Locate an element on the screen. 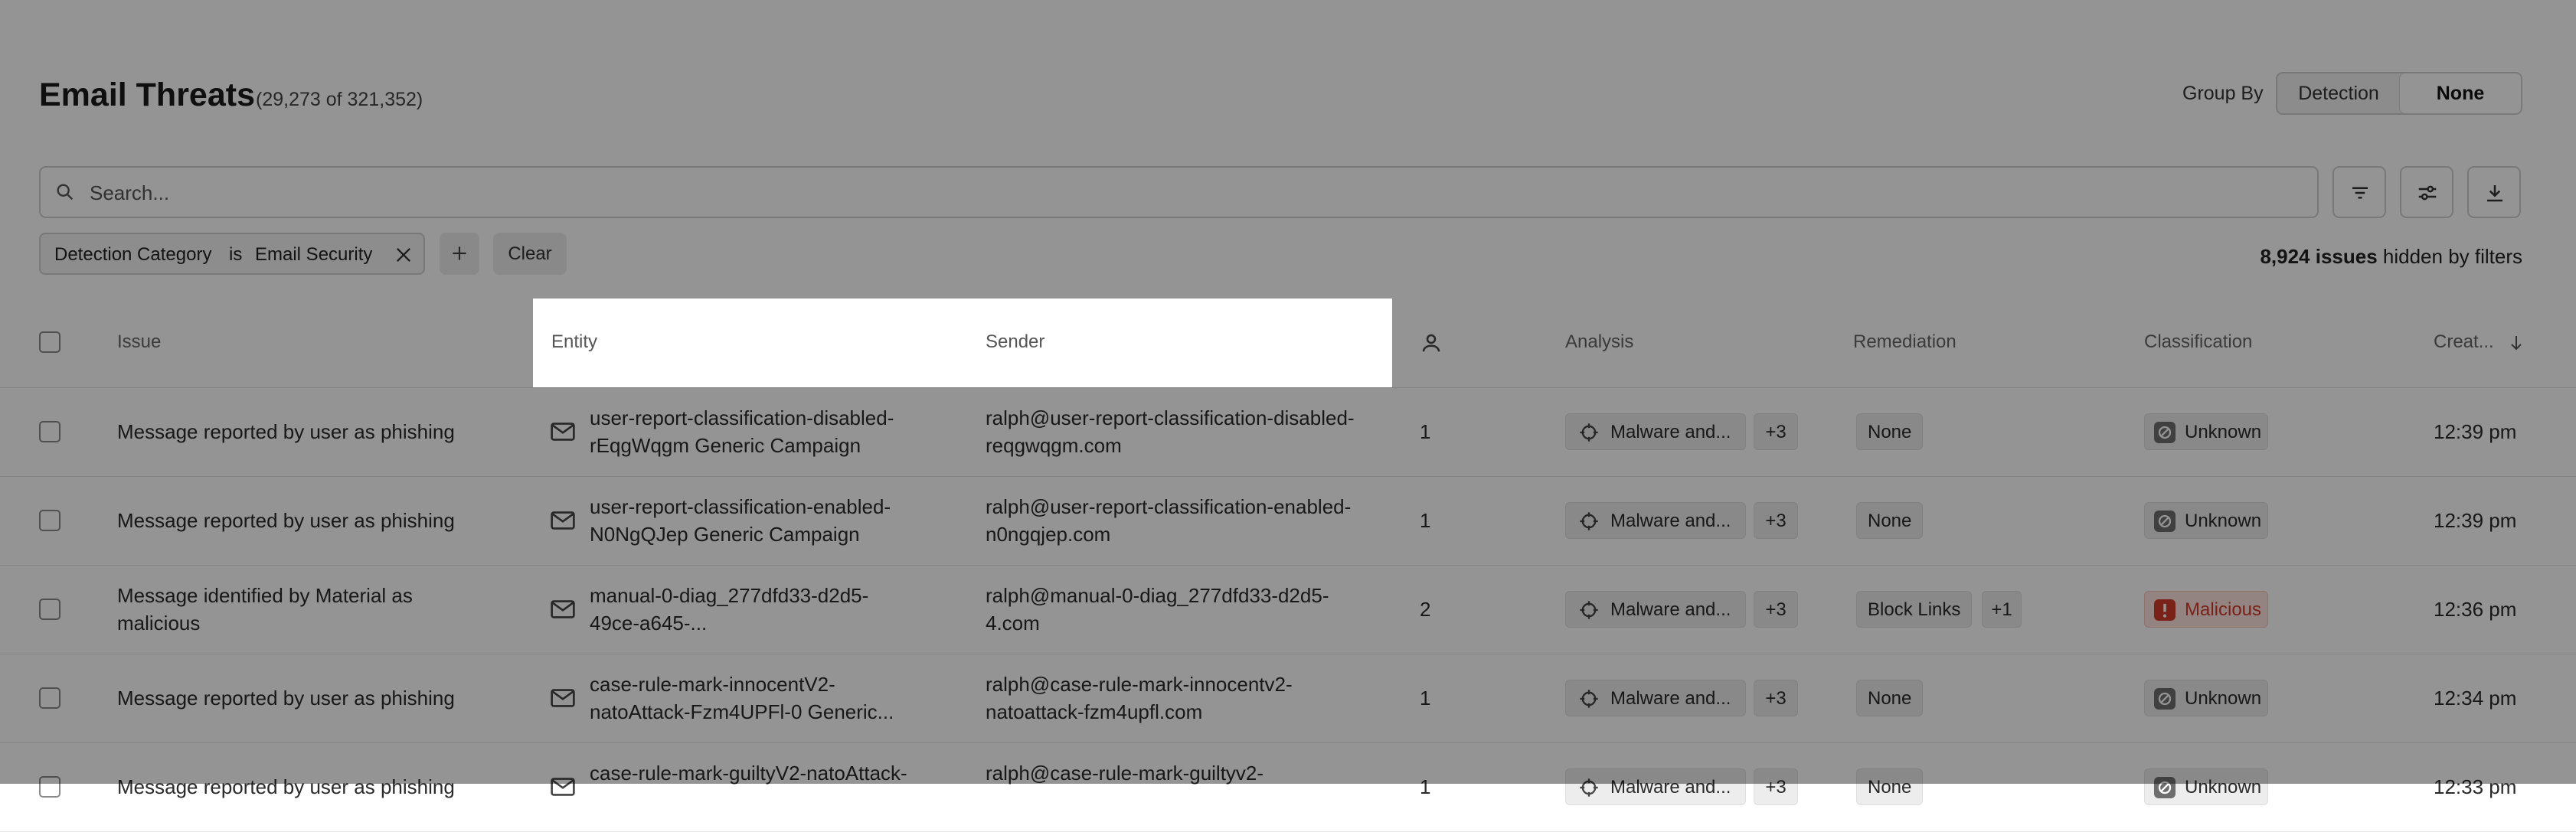 The width and height of the screenshot is (2576, 832). close-icon is located at coordinates (403, 255).